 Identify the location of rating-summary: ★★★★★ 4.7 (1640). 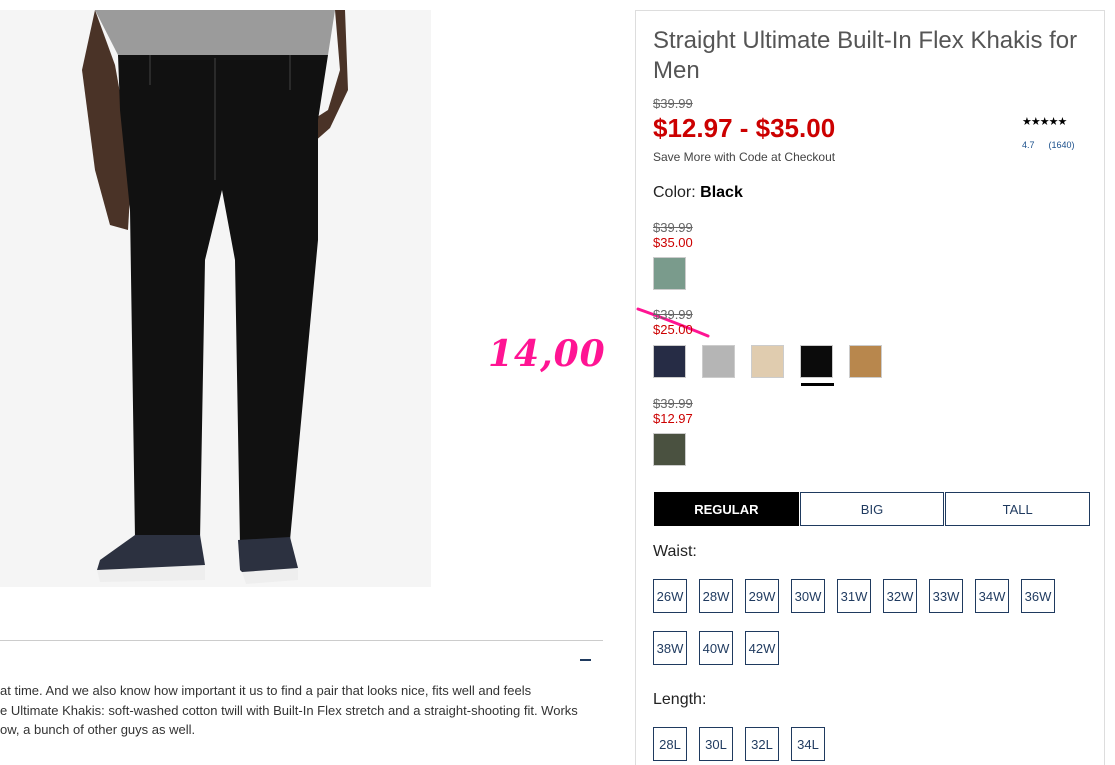
(1052, 132).